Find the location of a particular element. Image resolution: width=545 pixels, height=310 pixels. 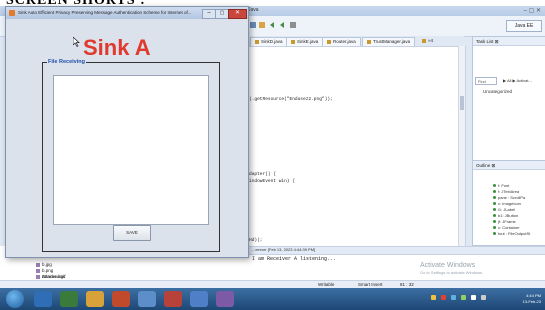

firefox-icon is located at coordinates (121, 299).